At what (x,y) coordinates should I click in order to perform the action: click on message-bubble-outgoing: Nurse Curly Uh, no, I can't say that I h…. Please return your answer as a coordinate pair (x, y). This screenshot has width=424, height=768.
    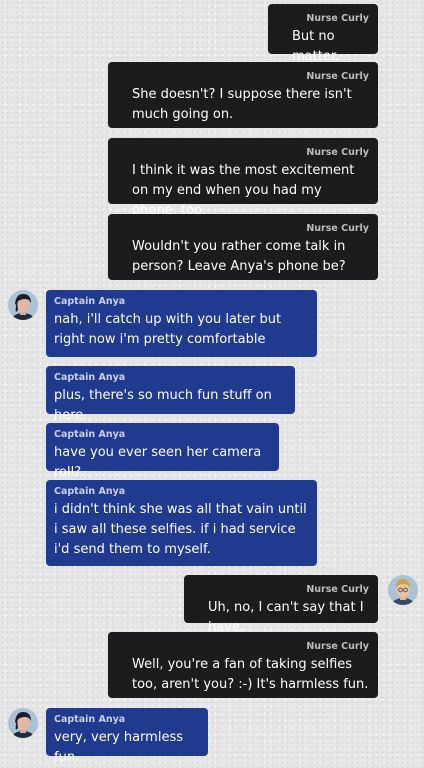
    Looking at the image, I should click on (281, 605).